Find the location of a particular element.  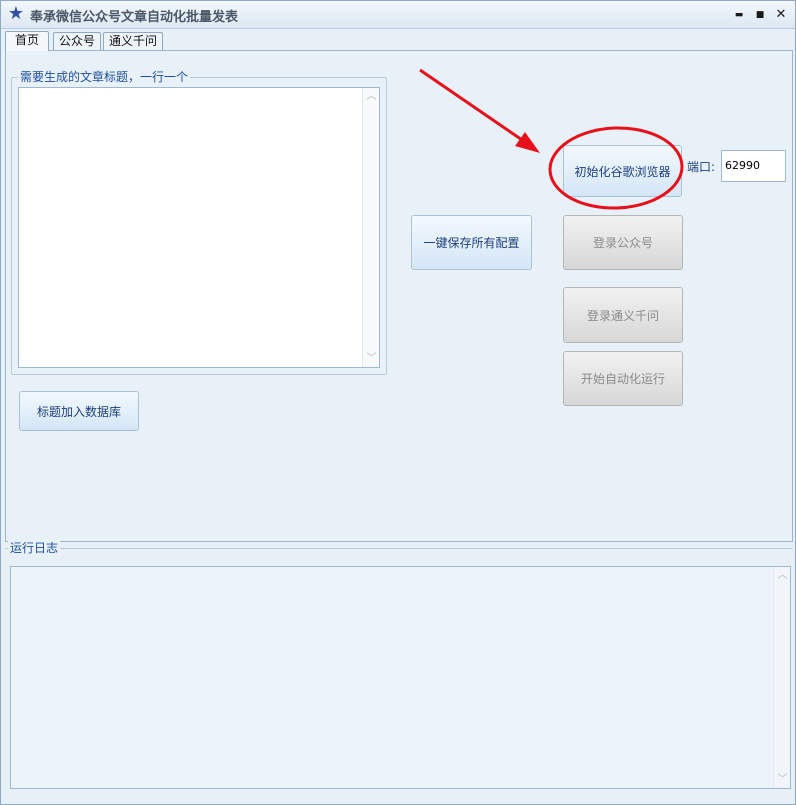

add-titles-button: 标题加入数据库 is located at coordinates (79, 411).